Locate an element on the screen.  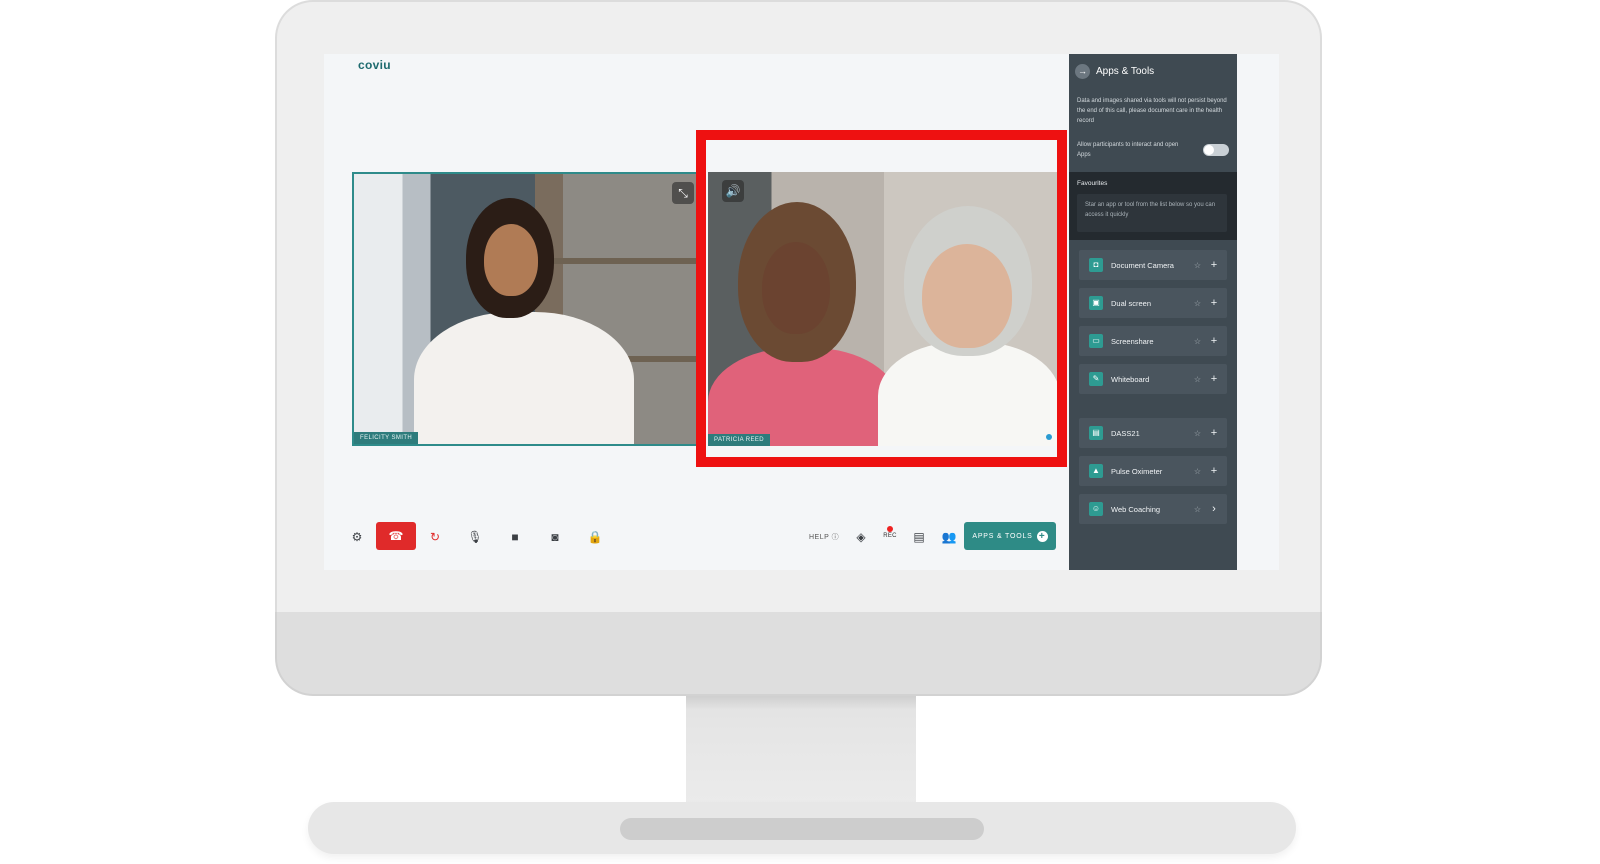
tool-label: Screenshare is located at coordinates (1132, 341).